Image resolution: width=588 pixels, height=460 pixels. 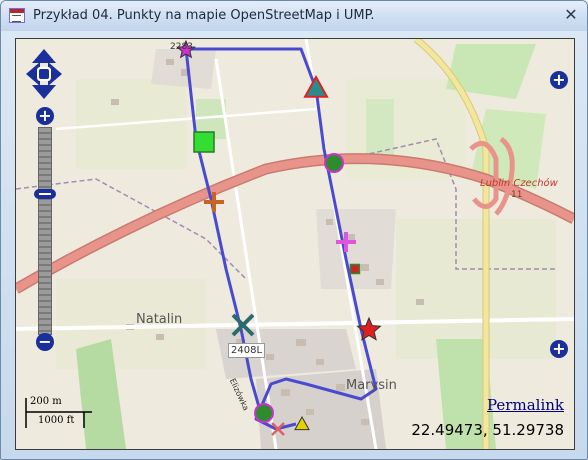 What do you see at coordinates (371, 385) in the screenshot?
I see `place-label-marysin: Marysin` at bounding box center [371, 385].